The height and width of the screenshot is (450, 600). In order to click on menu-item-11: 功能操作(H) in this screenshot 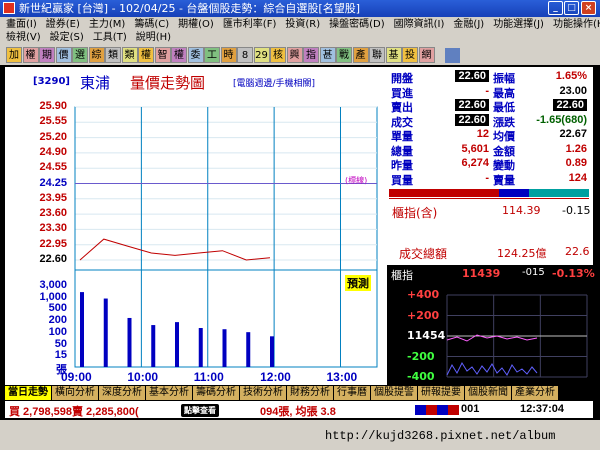, I will do `click(576, 24)`.